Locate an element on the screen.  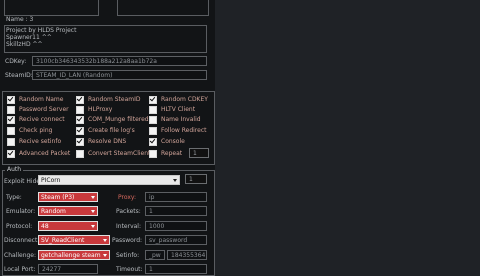
challenge-select: getchallenge steam is located at coordinates (74, 255).